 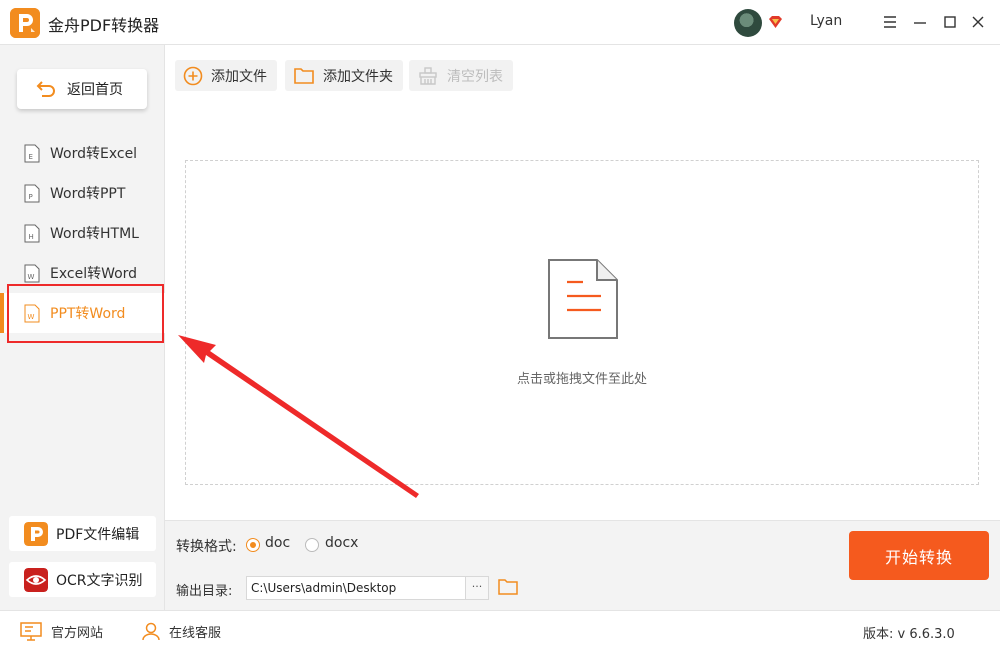 What do you see at coordinates (31, 157) in the screenshot?
I see `svg-text: E` at bounding box center [31, 157].